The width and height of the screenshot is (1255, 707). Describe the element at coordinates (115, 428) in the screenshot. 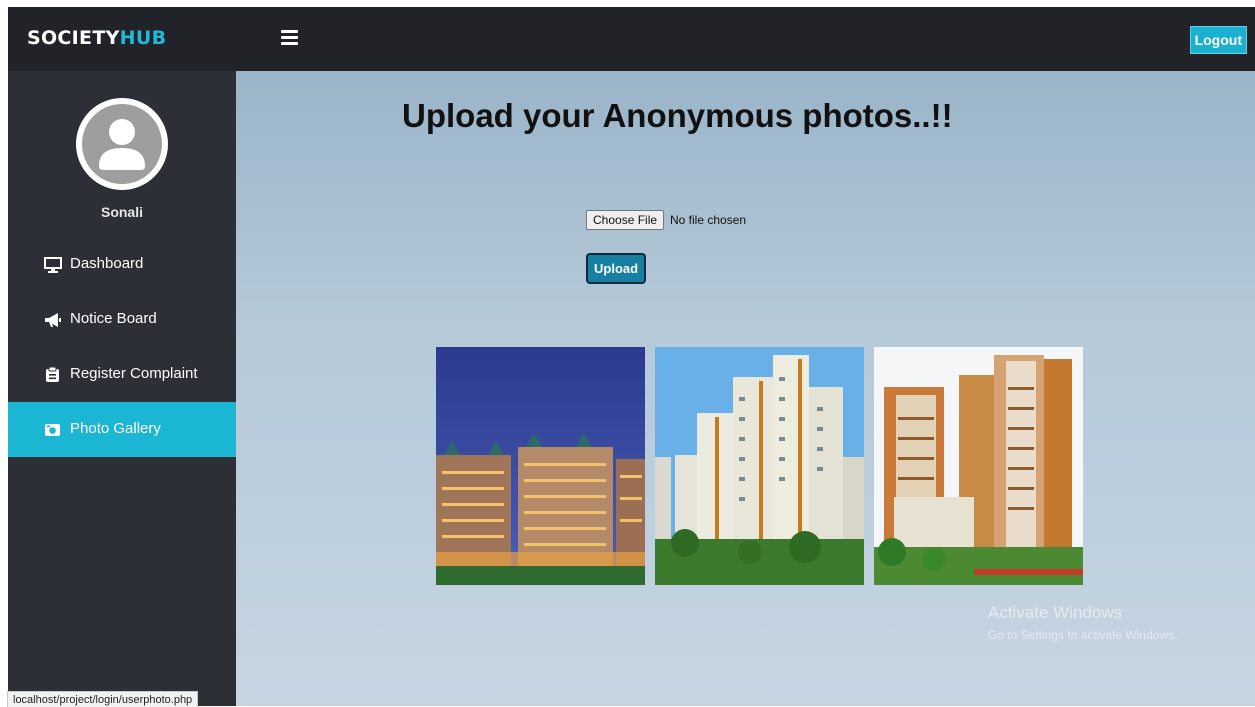

I see `sidebar-item-label: Photo Gallery` at that location.